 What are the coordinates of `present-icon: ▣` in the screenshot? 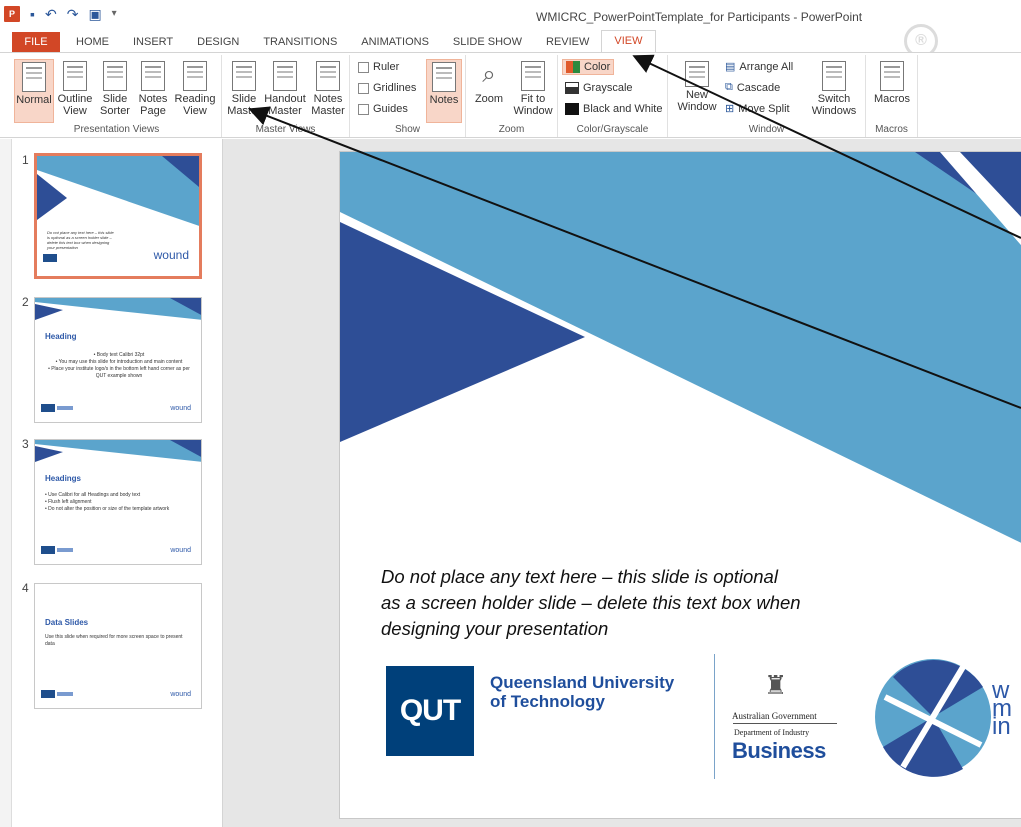 It's located at (94, 14).